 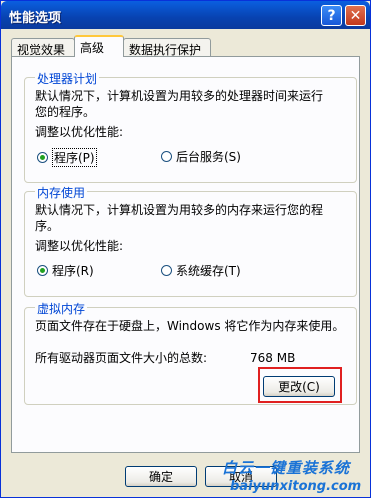 What do you see at coordinates (65, 112) in the screenshot?
I see `processor-description-line2: 您的程序。` at bounding box center [65, 112].